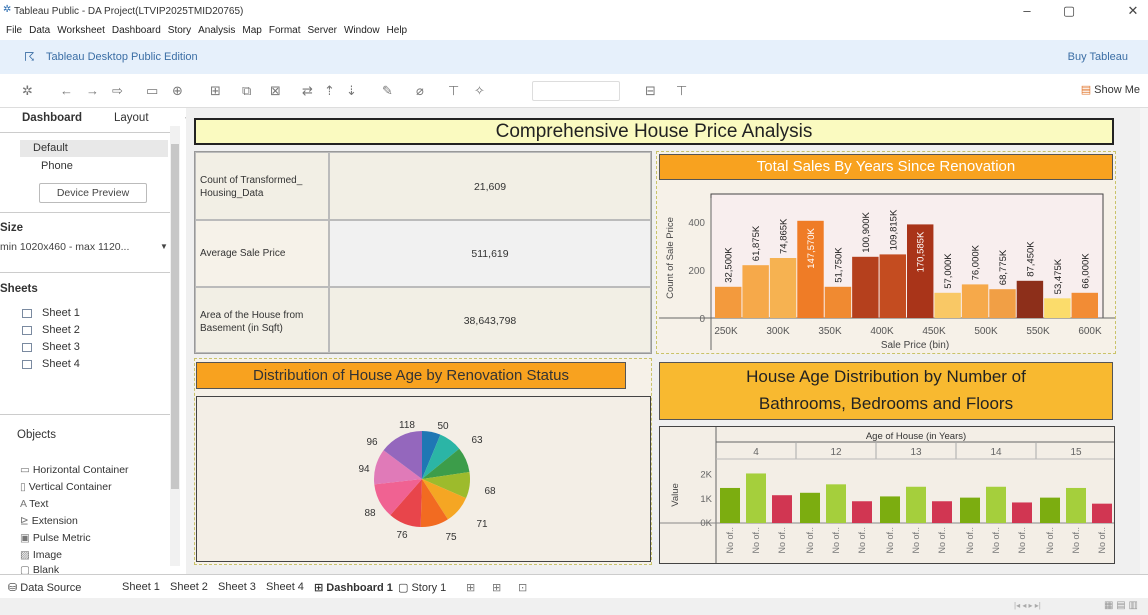 The width and height of the screenshot is (1148, 615). What do you see at coordinates (1027, 605) in the screenshot?
I see `page-nav-icon: |◂ ◂ ▸ ▸|` at bounding box center [1027, 605].